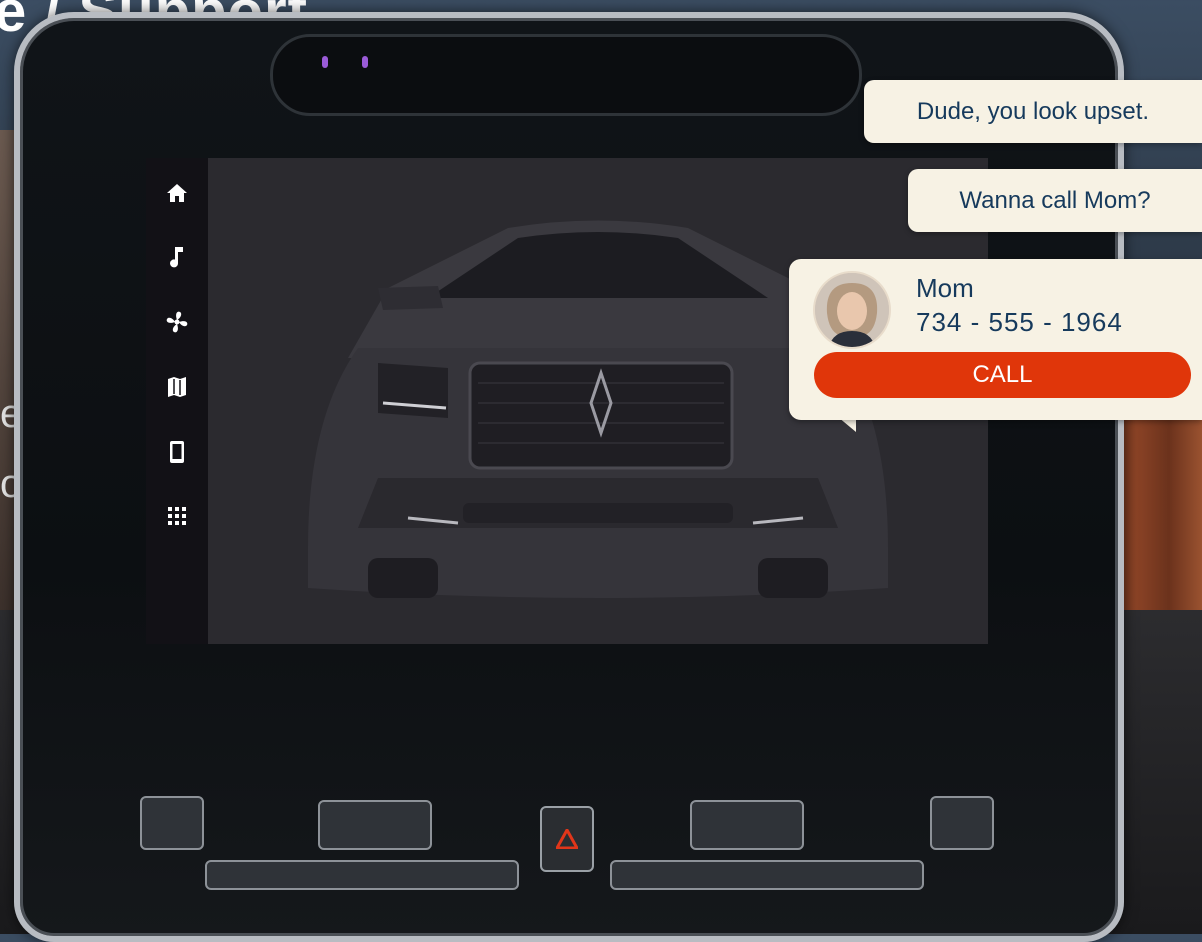  I want to click on assistant-message: Dude, you look upset., so click(1033, 111).